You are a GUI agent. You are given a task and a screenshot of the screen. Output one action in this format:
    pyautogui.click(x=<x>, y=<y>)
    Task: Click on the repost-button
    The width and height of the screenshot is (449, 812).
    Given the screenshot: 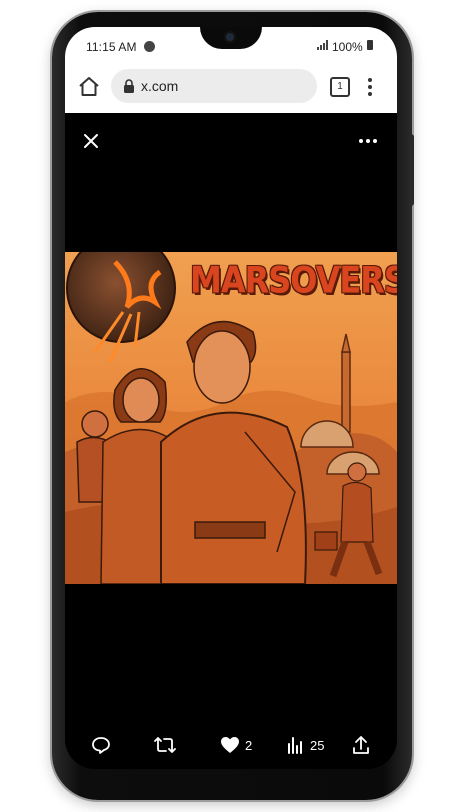 What is the action you would take?
    pyautogui.click(x=165, y=745)
    